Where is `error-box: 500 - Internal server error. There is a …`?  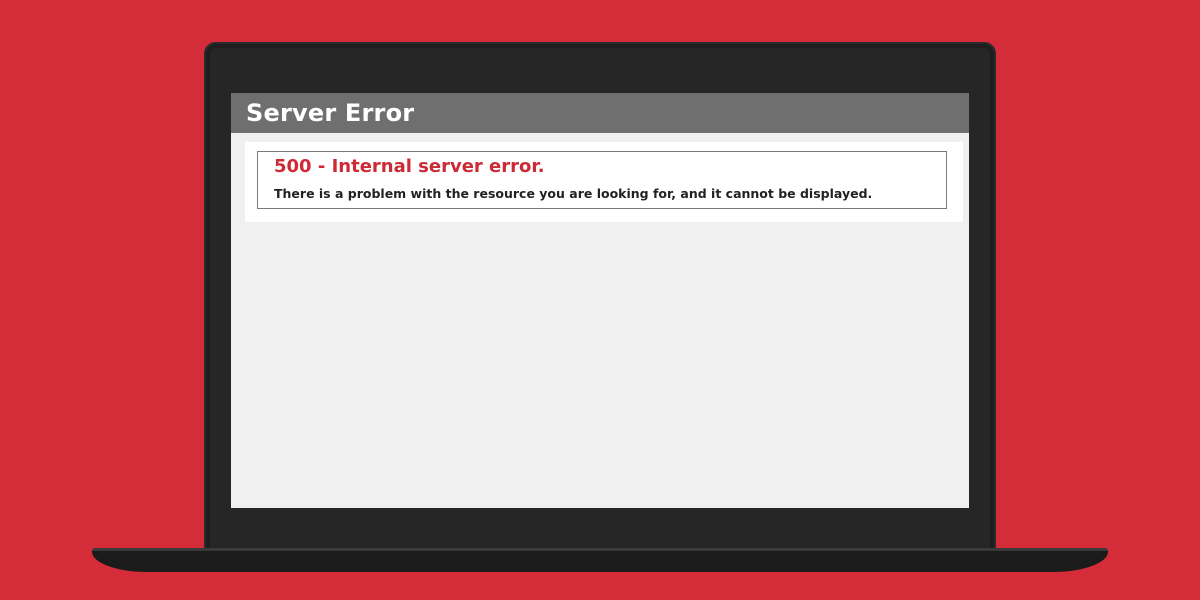 error-box: 500 - Internal server error. There is a … is located at coordinates (602, 180).